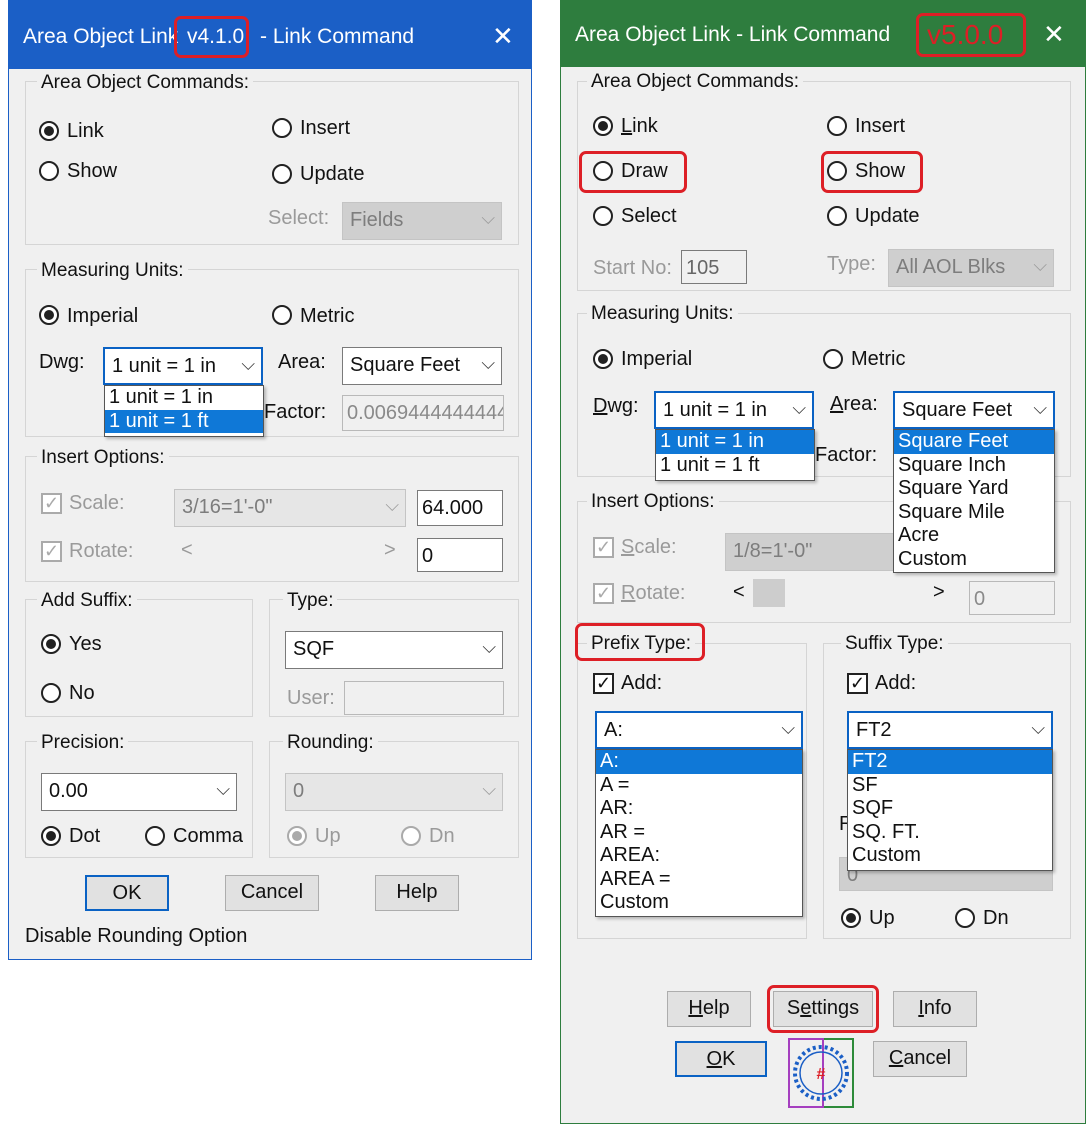 Image resolution: width=1086 pixels, height=1126 pixels. What do you see at coordinates (460, 508) in the screenshot?
I see `scale-number-field: 64.000` at bounding box center [460, 508].